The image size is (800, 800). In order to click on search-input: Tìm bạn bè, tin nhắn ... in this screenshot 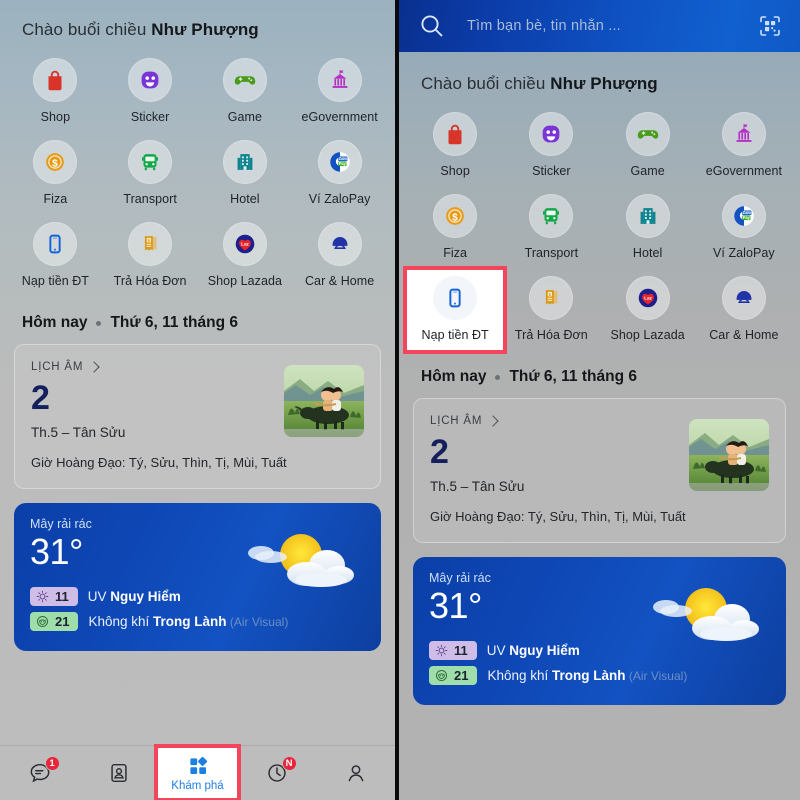, I will do `click(612, 26)`.